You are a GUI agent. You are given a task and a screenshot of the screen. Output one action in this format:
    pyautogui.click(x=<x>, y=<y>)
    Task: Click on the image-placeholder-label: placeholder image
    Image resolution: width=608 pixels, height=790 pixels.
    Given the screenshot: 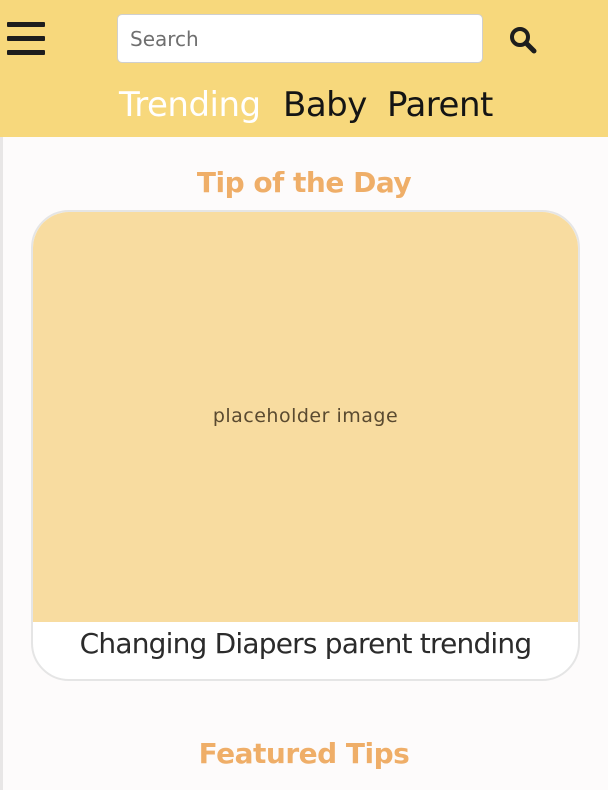 What is the action you would take?
    pyautogui.click(x=305, y=416)
    